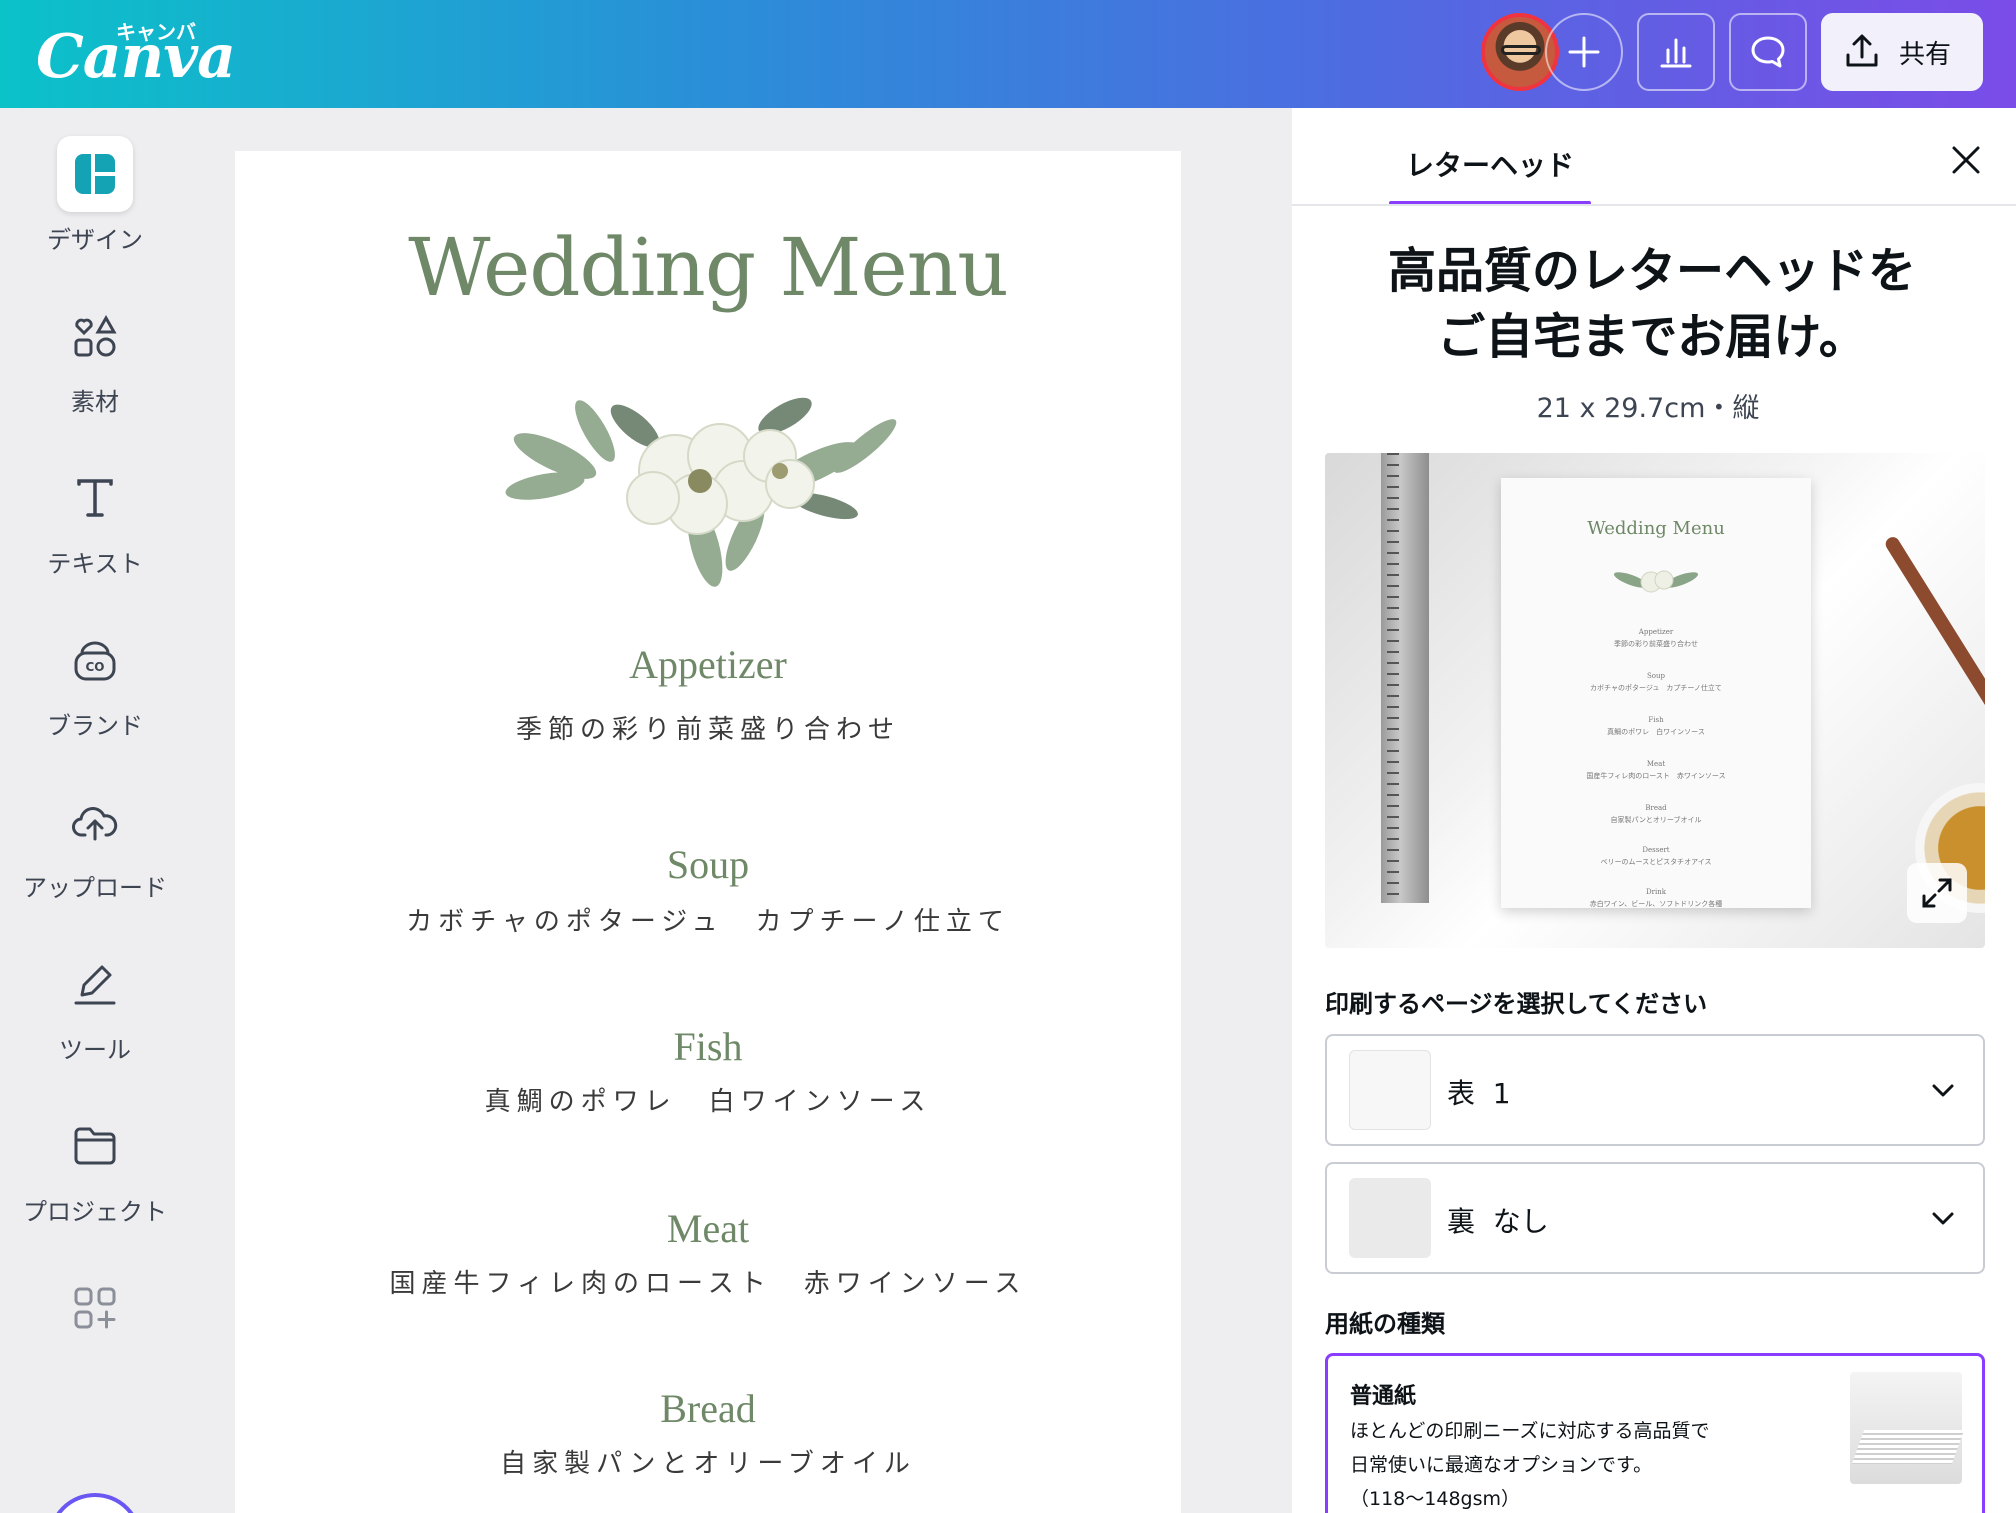  What do you see at coordinates (95, 1050) in the screenshot?
I see `sidebar-label: ツール` at bounding box center [95, 1050].